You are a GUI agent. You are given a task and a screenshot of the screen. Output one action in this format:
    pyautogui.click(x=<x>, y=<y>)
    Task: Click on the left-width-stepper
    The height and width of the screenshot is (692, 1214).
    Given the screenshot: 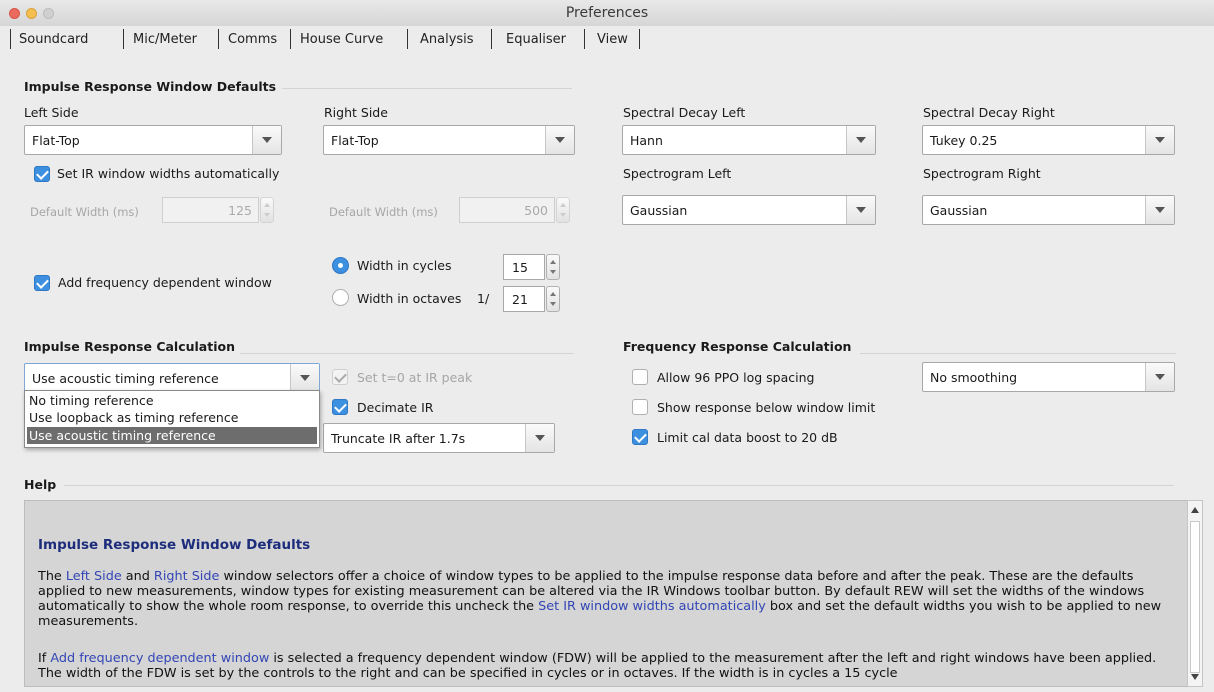 What is the action you would take?
    pyautogui.click(x=267, y=210)
    